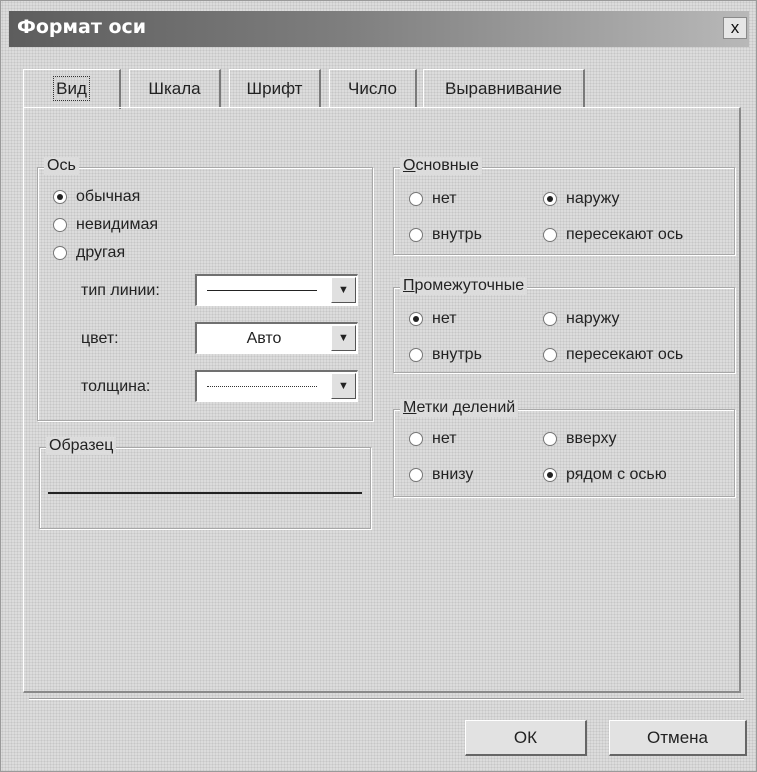  Describe the element at coordinates (386, 699) in the screenshot. I see `bottom-divider` at that location.